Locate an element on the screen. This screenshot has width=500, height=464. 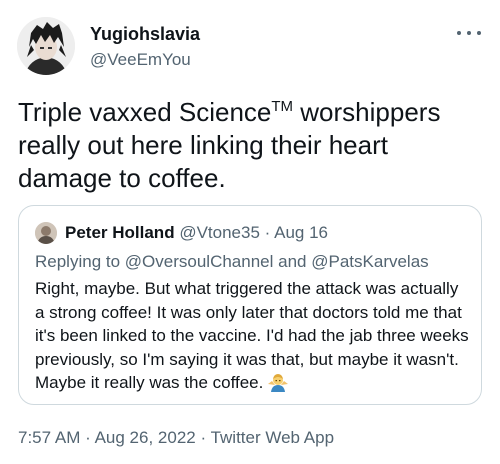
anime-avatar-icon is located at coordinates (46, 46).